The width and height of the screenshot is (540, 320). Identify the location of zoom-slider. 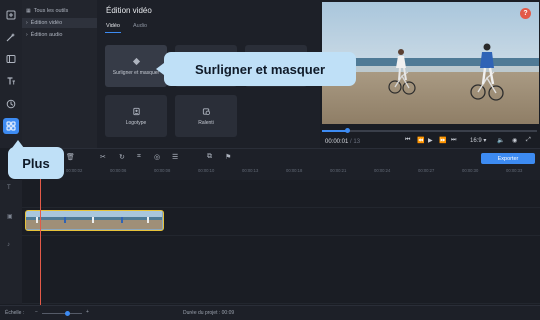
(62, 313).